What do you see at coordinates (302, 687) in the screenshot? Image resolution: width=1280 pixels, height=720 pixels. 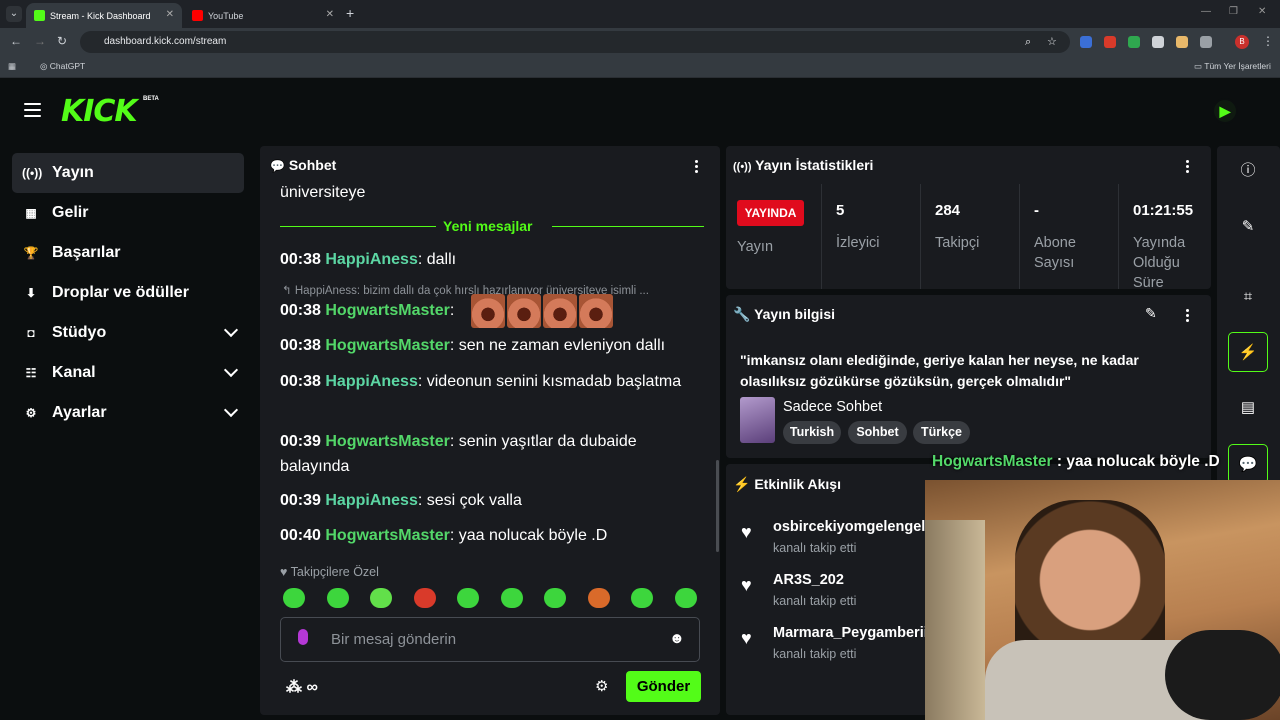 I see `points-infinity-icon: ⁂ ∞` at bounding box center [302, 687].